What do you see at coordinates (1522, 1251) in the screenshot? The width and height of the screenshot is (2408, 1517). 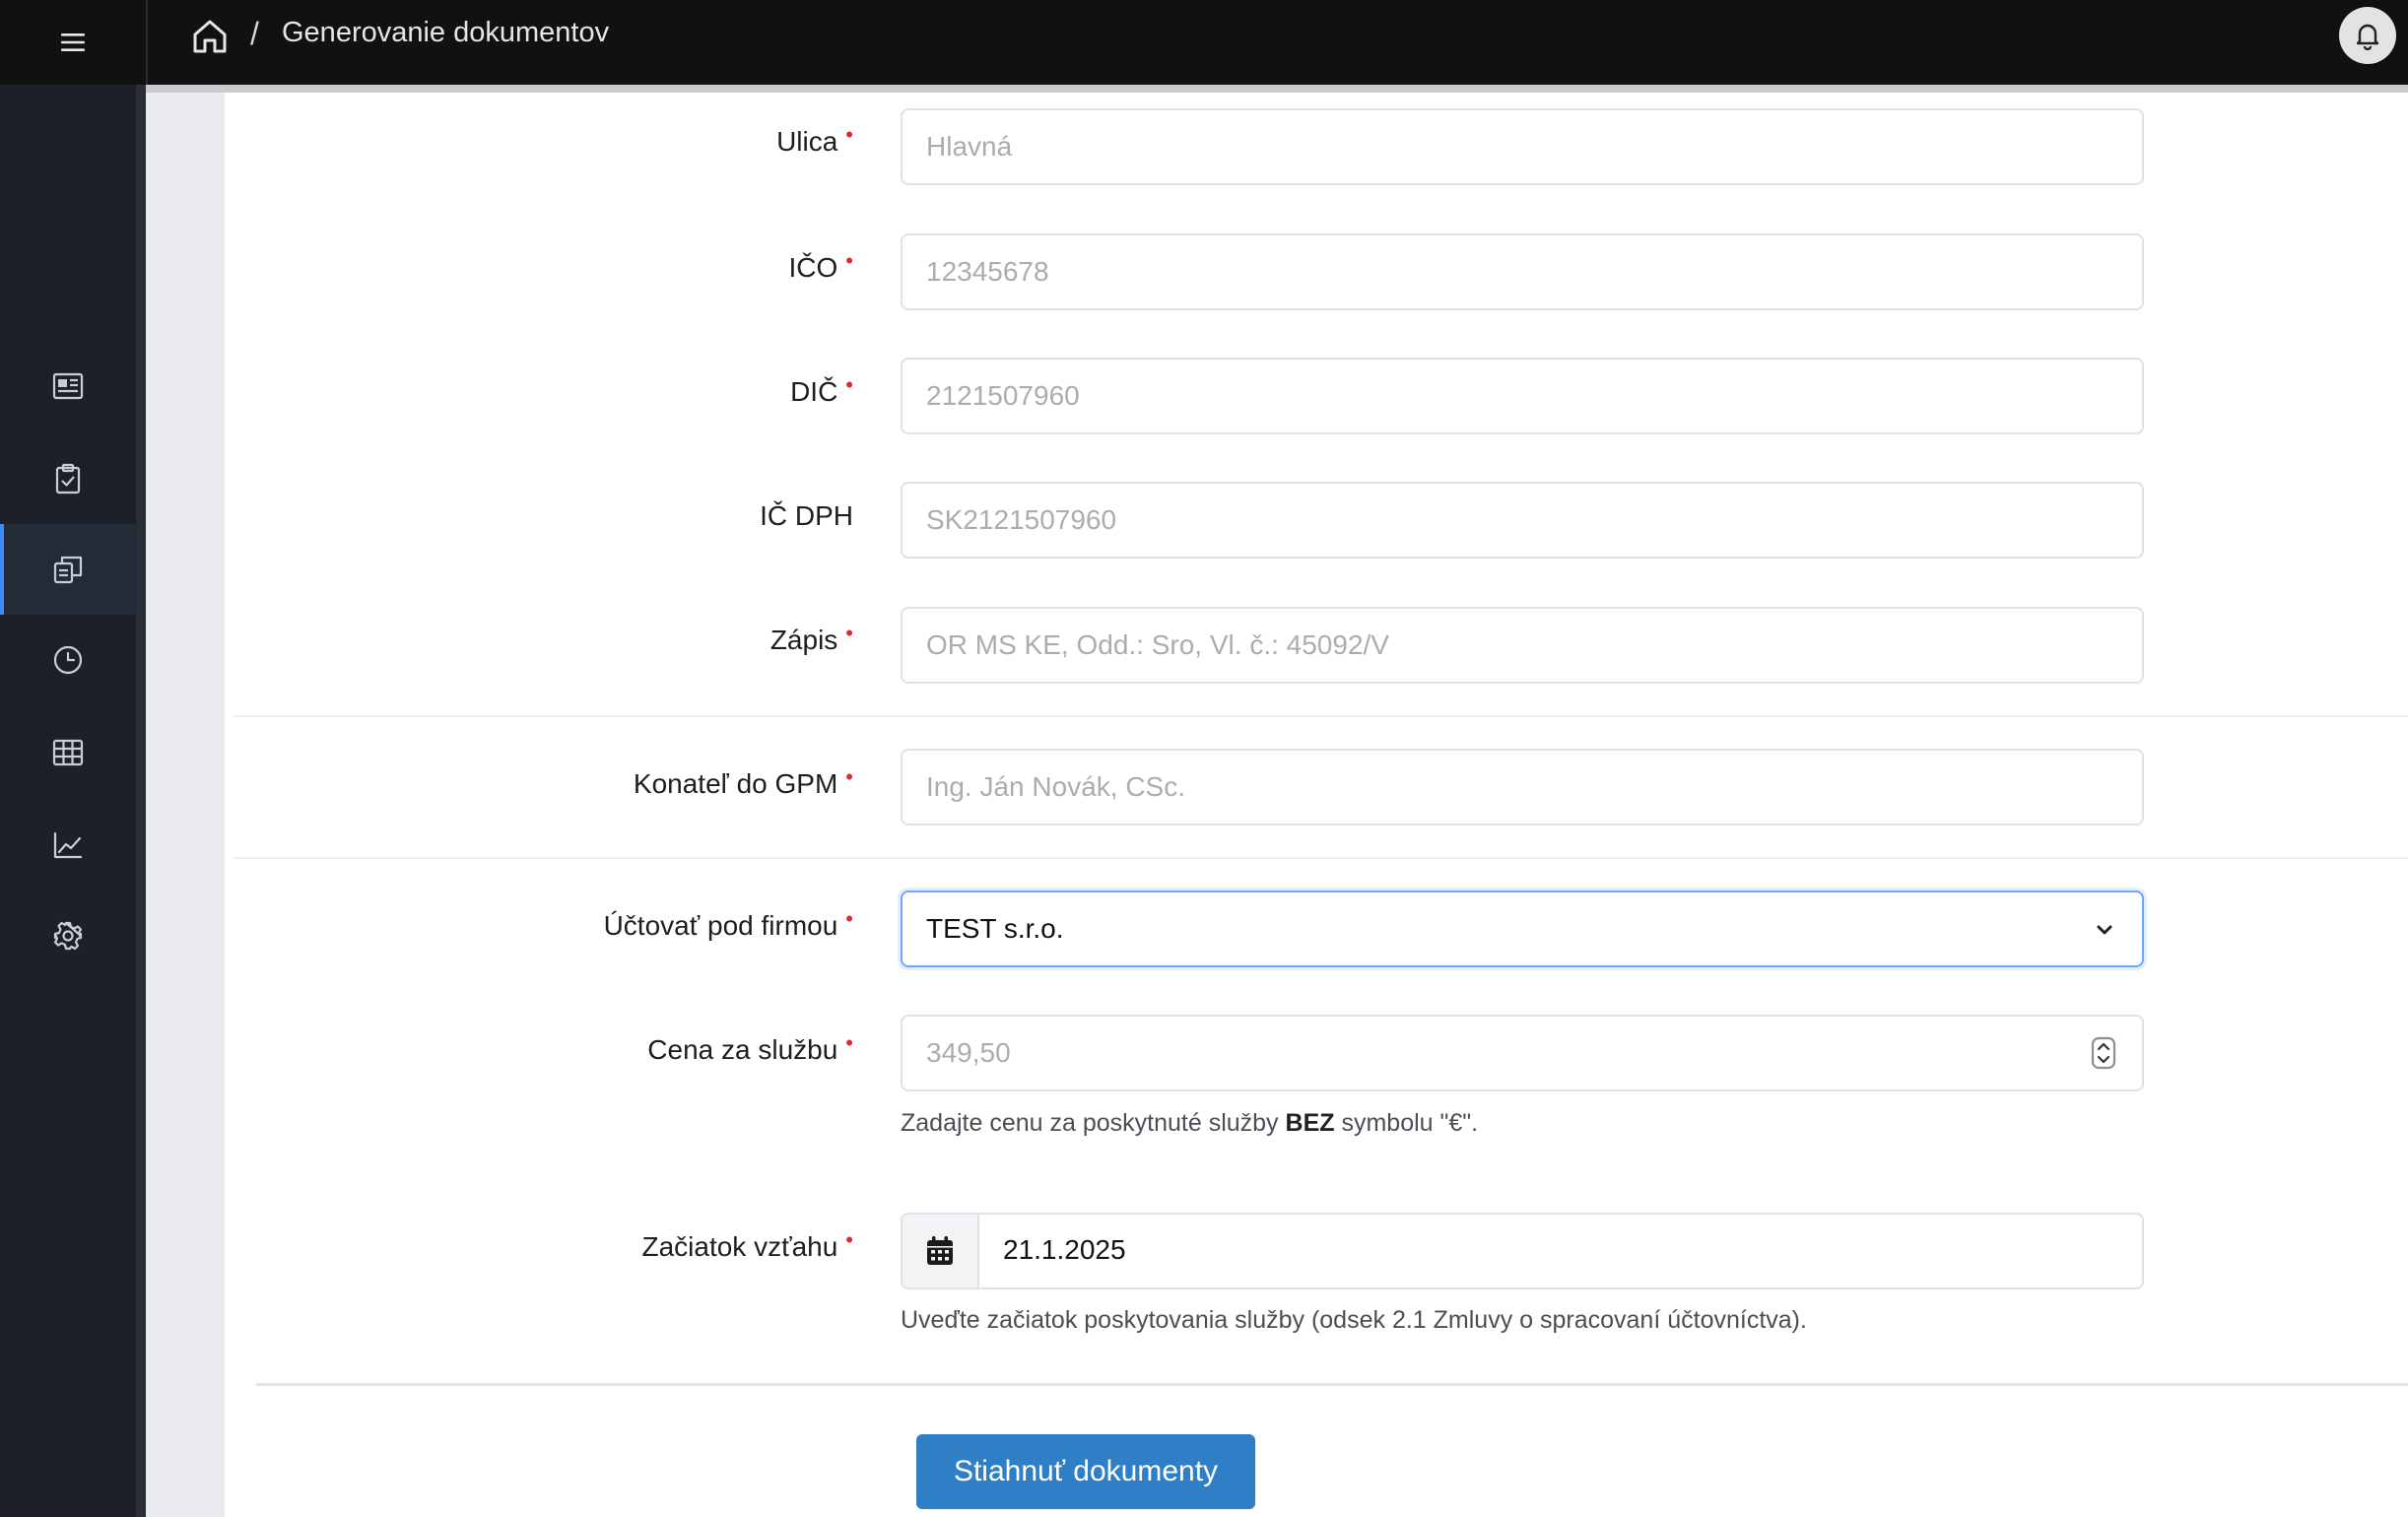 I see `start-date-input-group: 21.1.2025` at bounding box center [1522, 1251].